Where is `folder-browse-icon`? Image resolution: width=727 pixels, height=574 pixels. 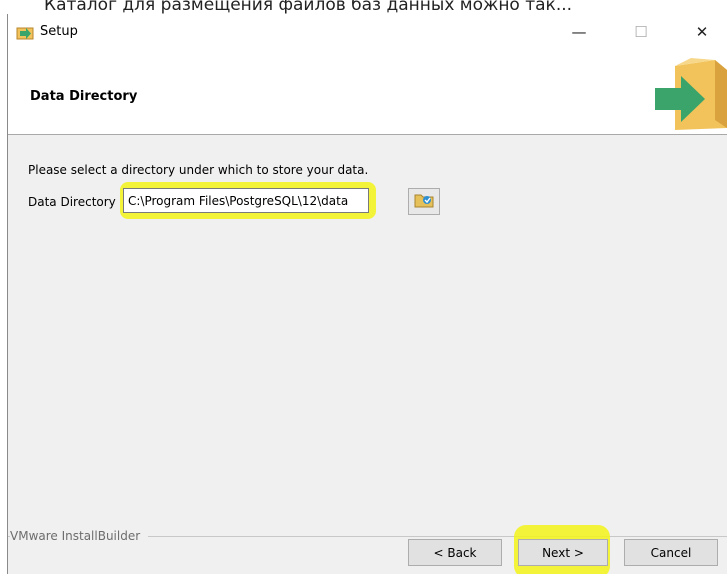
folder-browse-icon is located at coordinates (424, 202).